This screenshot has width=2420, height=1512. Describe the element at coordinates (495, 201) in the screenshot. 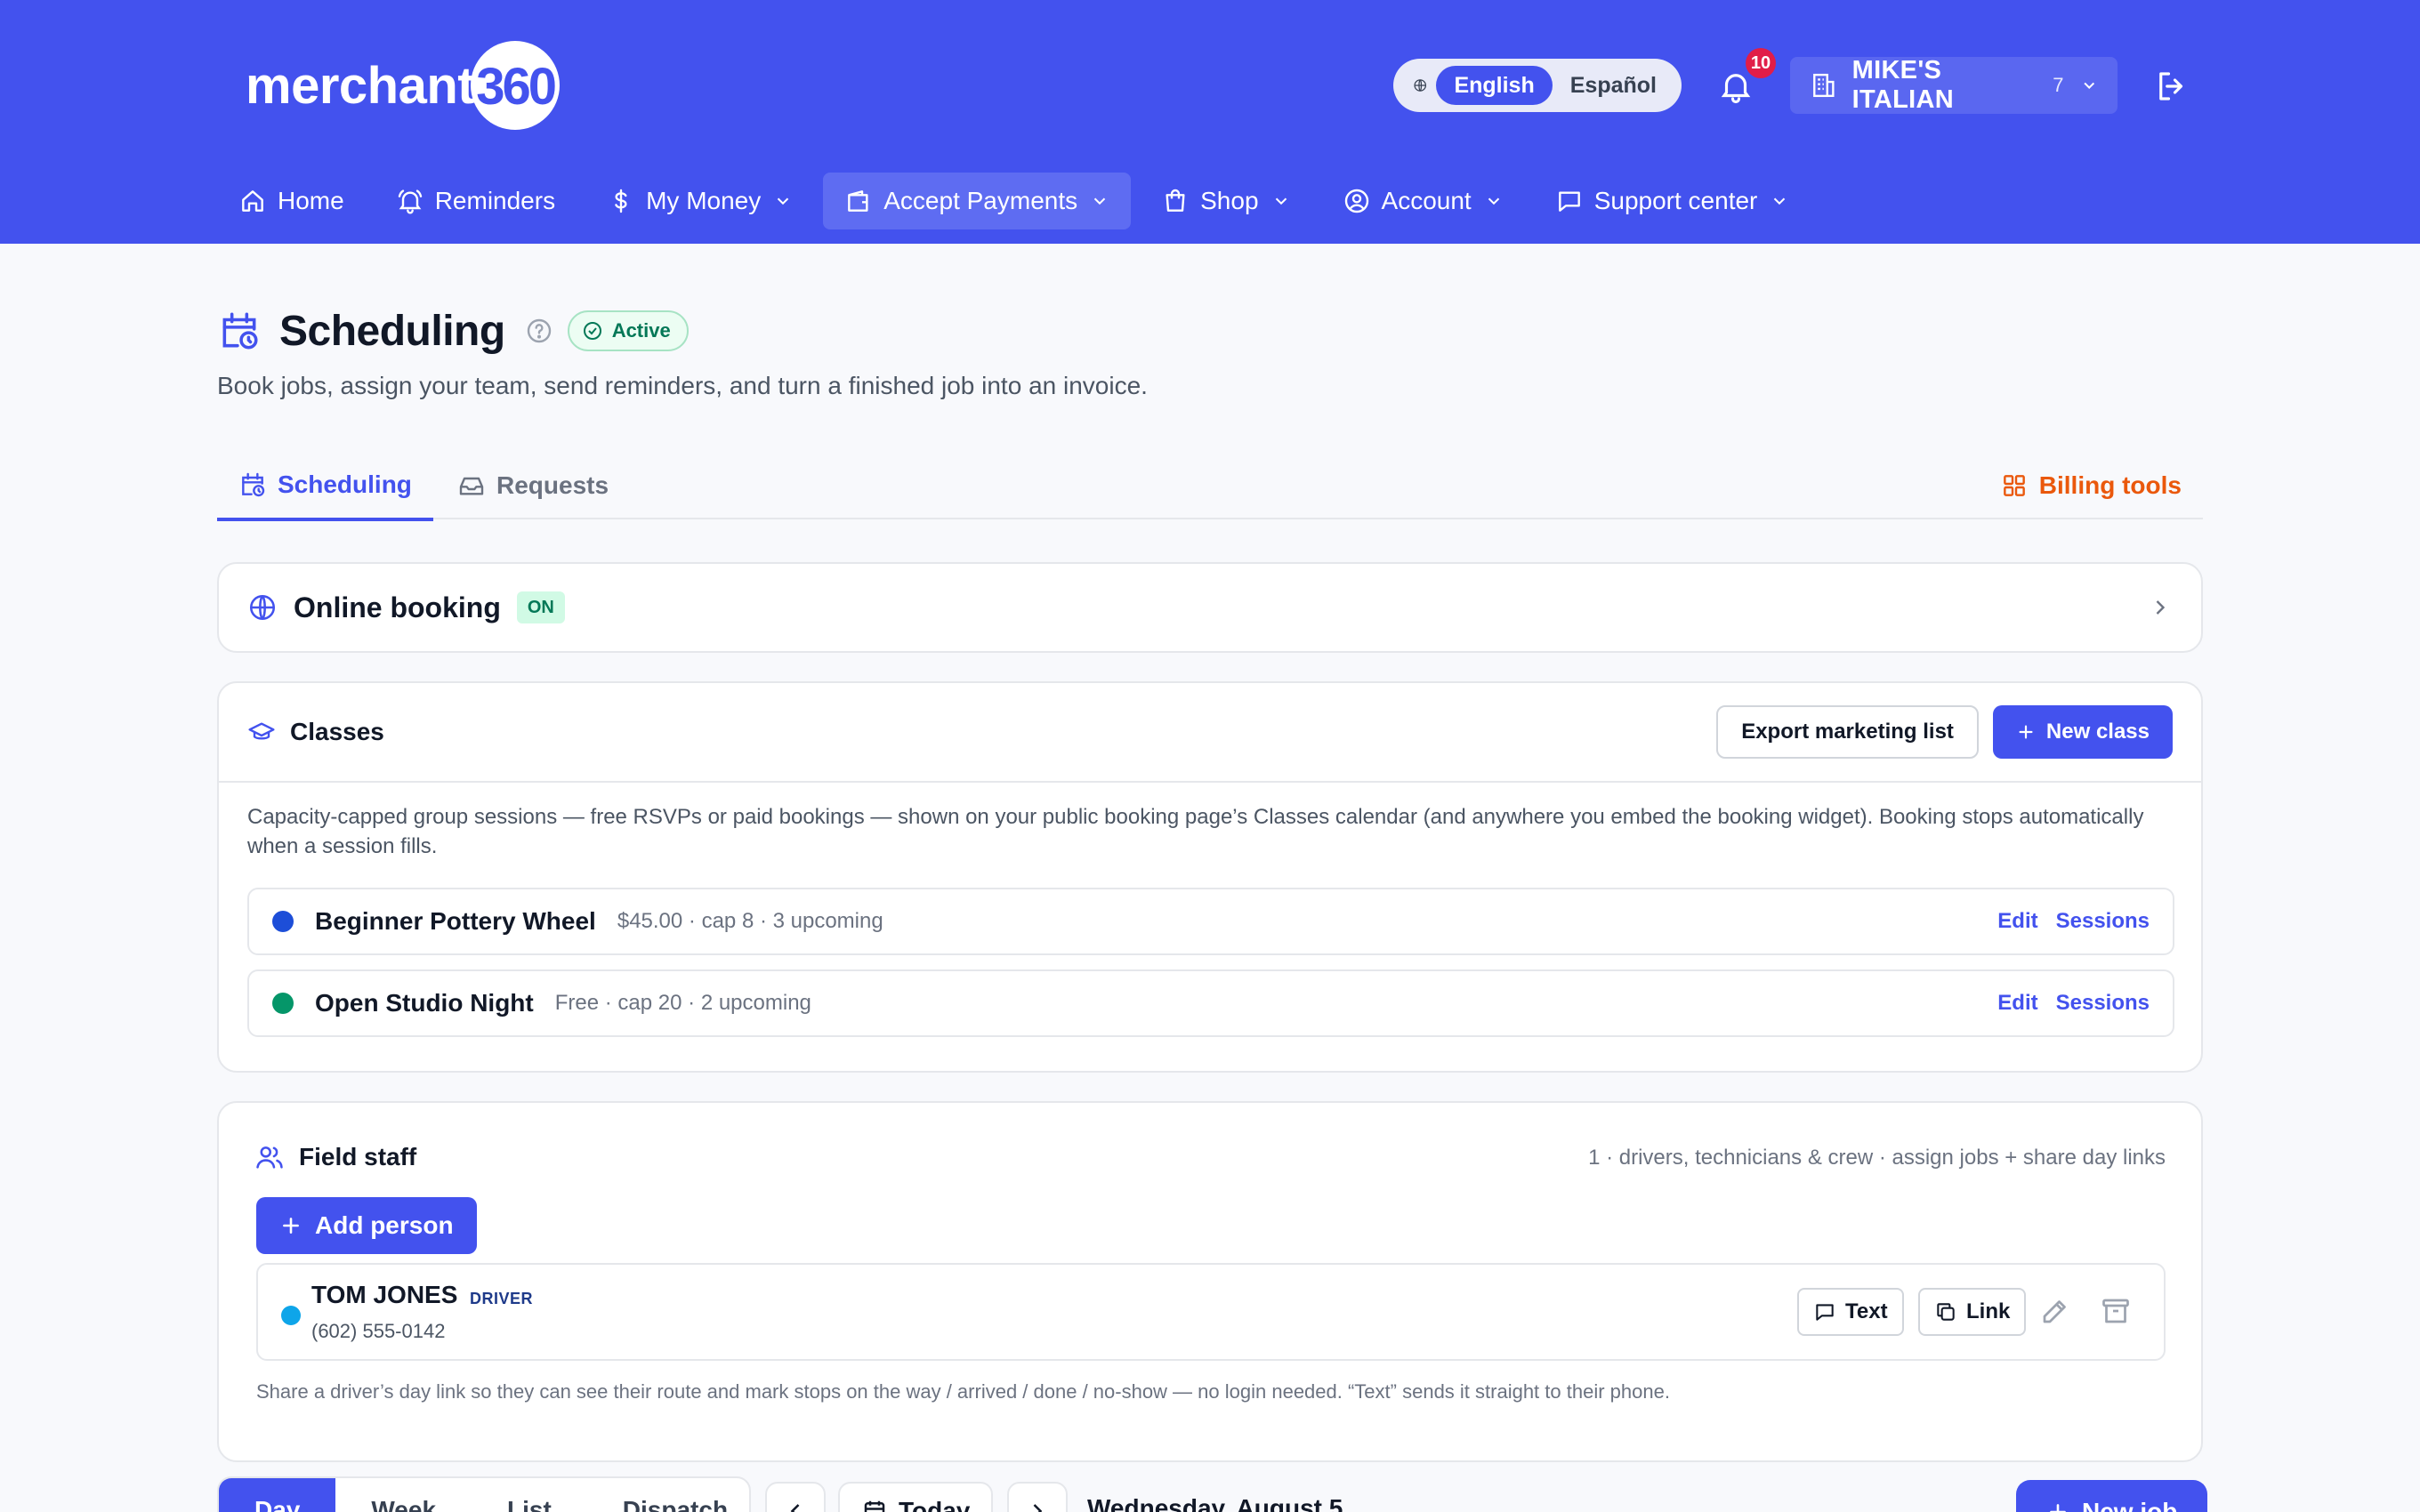

I see `nav-reminders-label: Reminders` at that location.